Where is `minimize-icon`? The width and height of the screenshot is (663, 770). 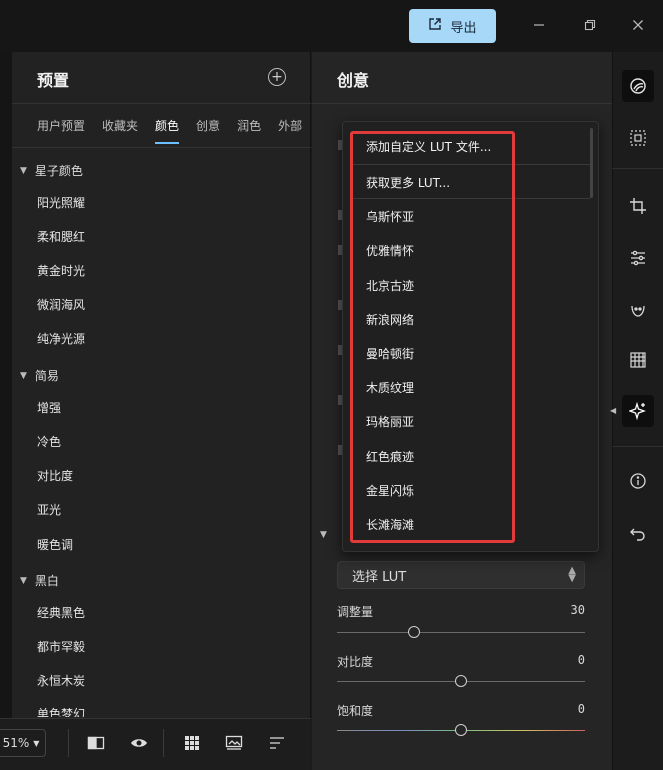
minimize-icon is located at coordinates (539, 25).